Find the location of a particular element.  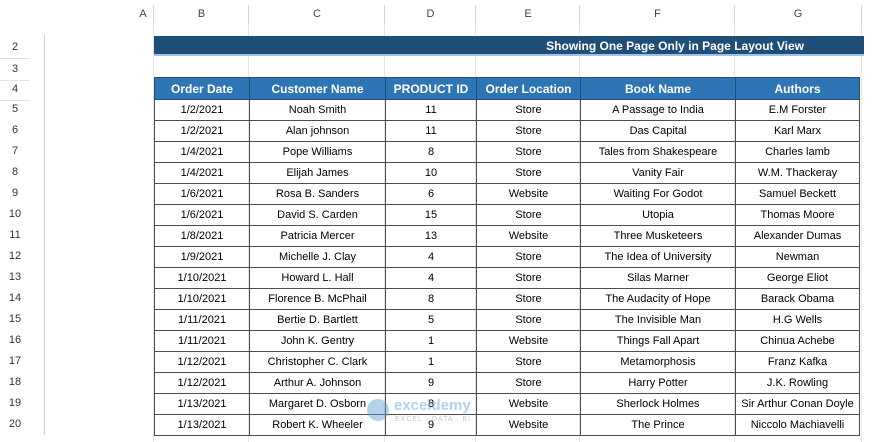

table-cell: 1/6/2021 is located at coordinates (202, 194).